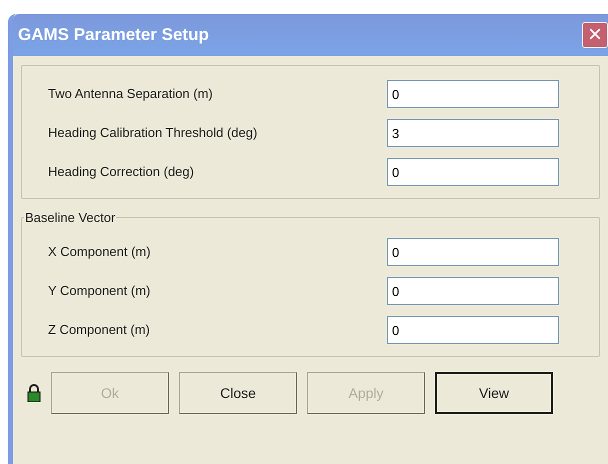 The height and width of the screenshot is (464, 608). What do you see at coordinates (113, 35) in the screenshot?
I see `window-title: GAMS Parameter Setup` at bounding box center [113, 35].